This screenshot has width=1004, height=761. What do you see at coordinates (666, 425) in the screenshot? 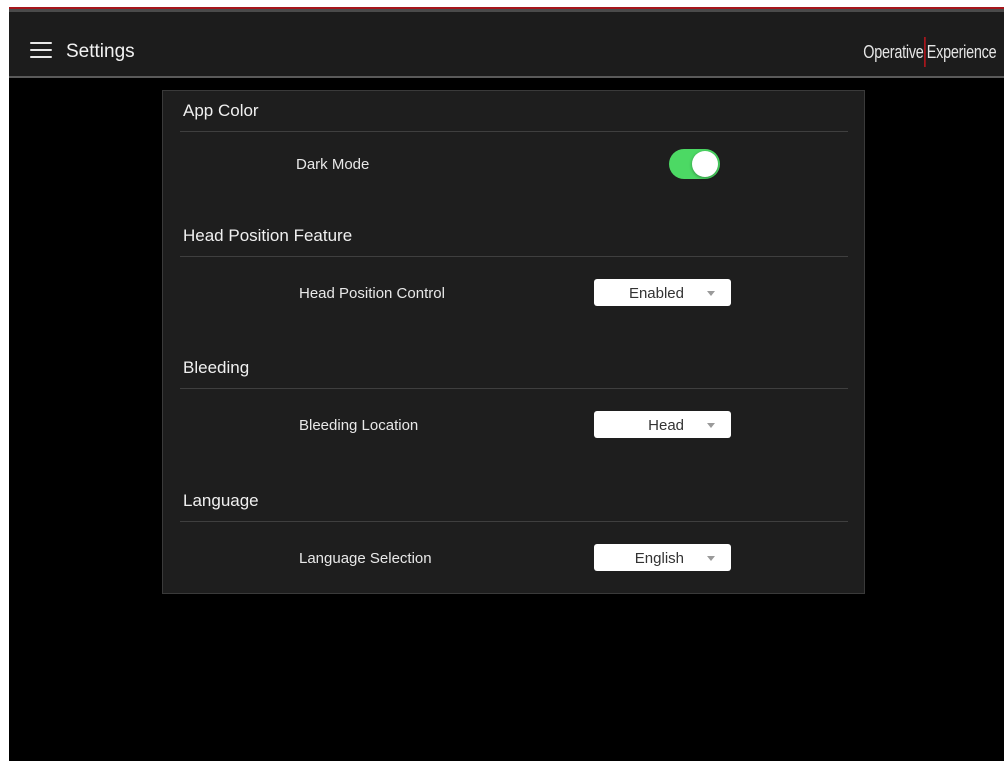
I see `select-value: Head` at bounding box center [666, 425].